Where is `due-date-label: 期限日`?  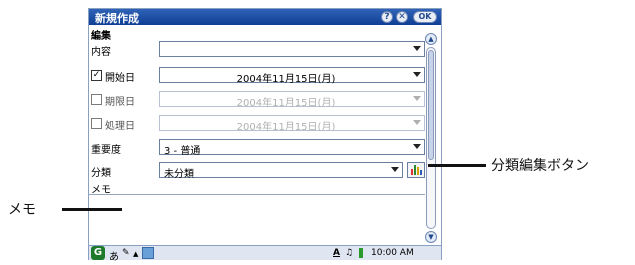
due-date-label: 期限日 is located at coordinates (120, 102).